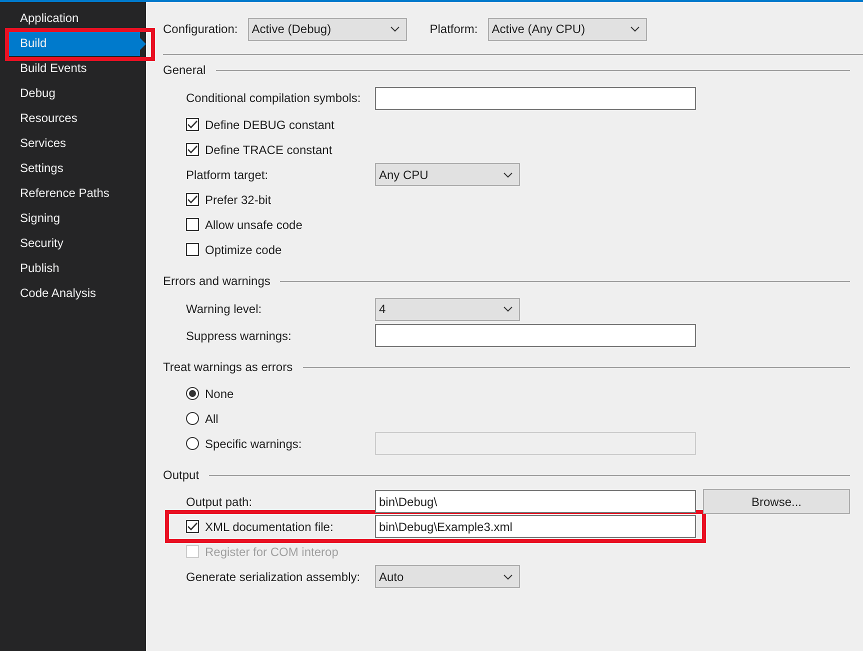  I want to click on checkbox-label: Define TRACE constant, so click(268, 150).